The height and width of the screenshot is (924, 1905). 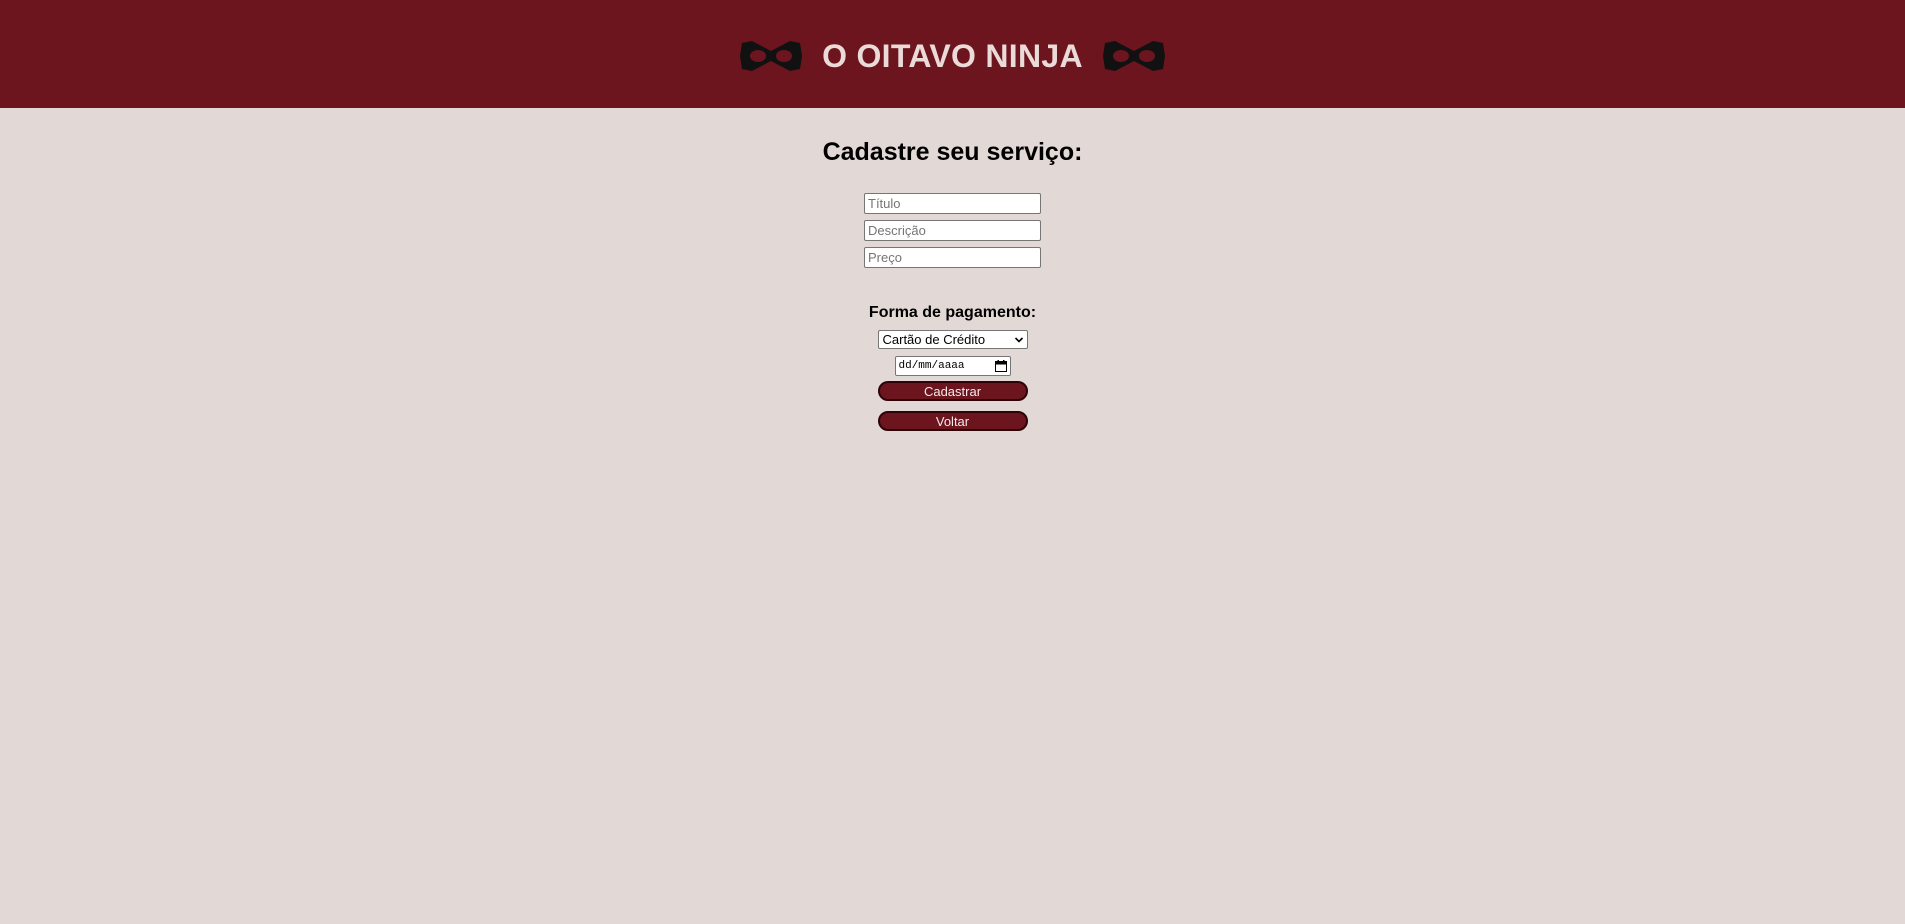 What do you see at coordinates (1018, 339) in the screenshot?
I see `chevron-down-icon` at bounding box center [1018, 339].